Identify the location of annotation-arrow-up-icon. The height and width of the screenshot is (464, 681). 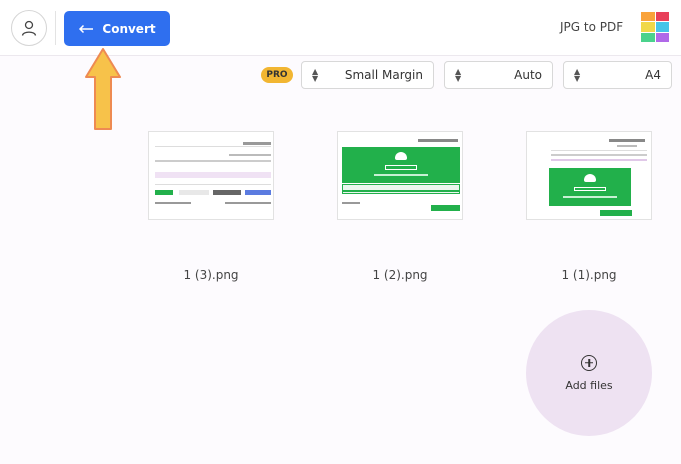
(103, 89).